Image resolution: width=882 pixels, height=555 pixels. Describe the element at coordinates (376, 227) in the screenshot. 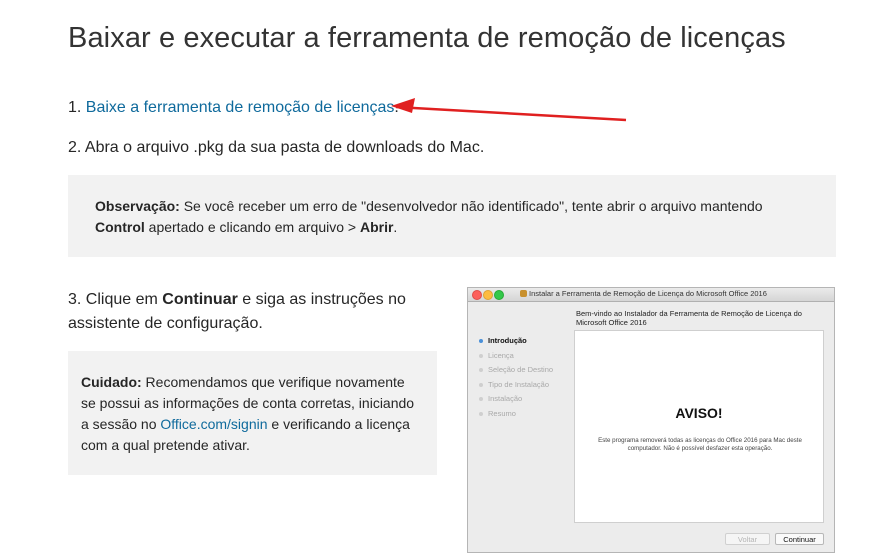

I see `note-open-label: Abrir` at that location.